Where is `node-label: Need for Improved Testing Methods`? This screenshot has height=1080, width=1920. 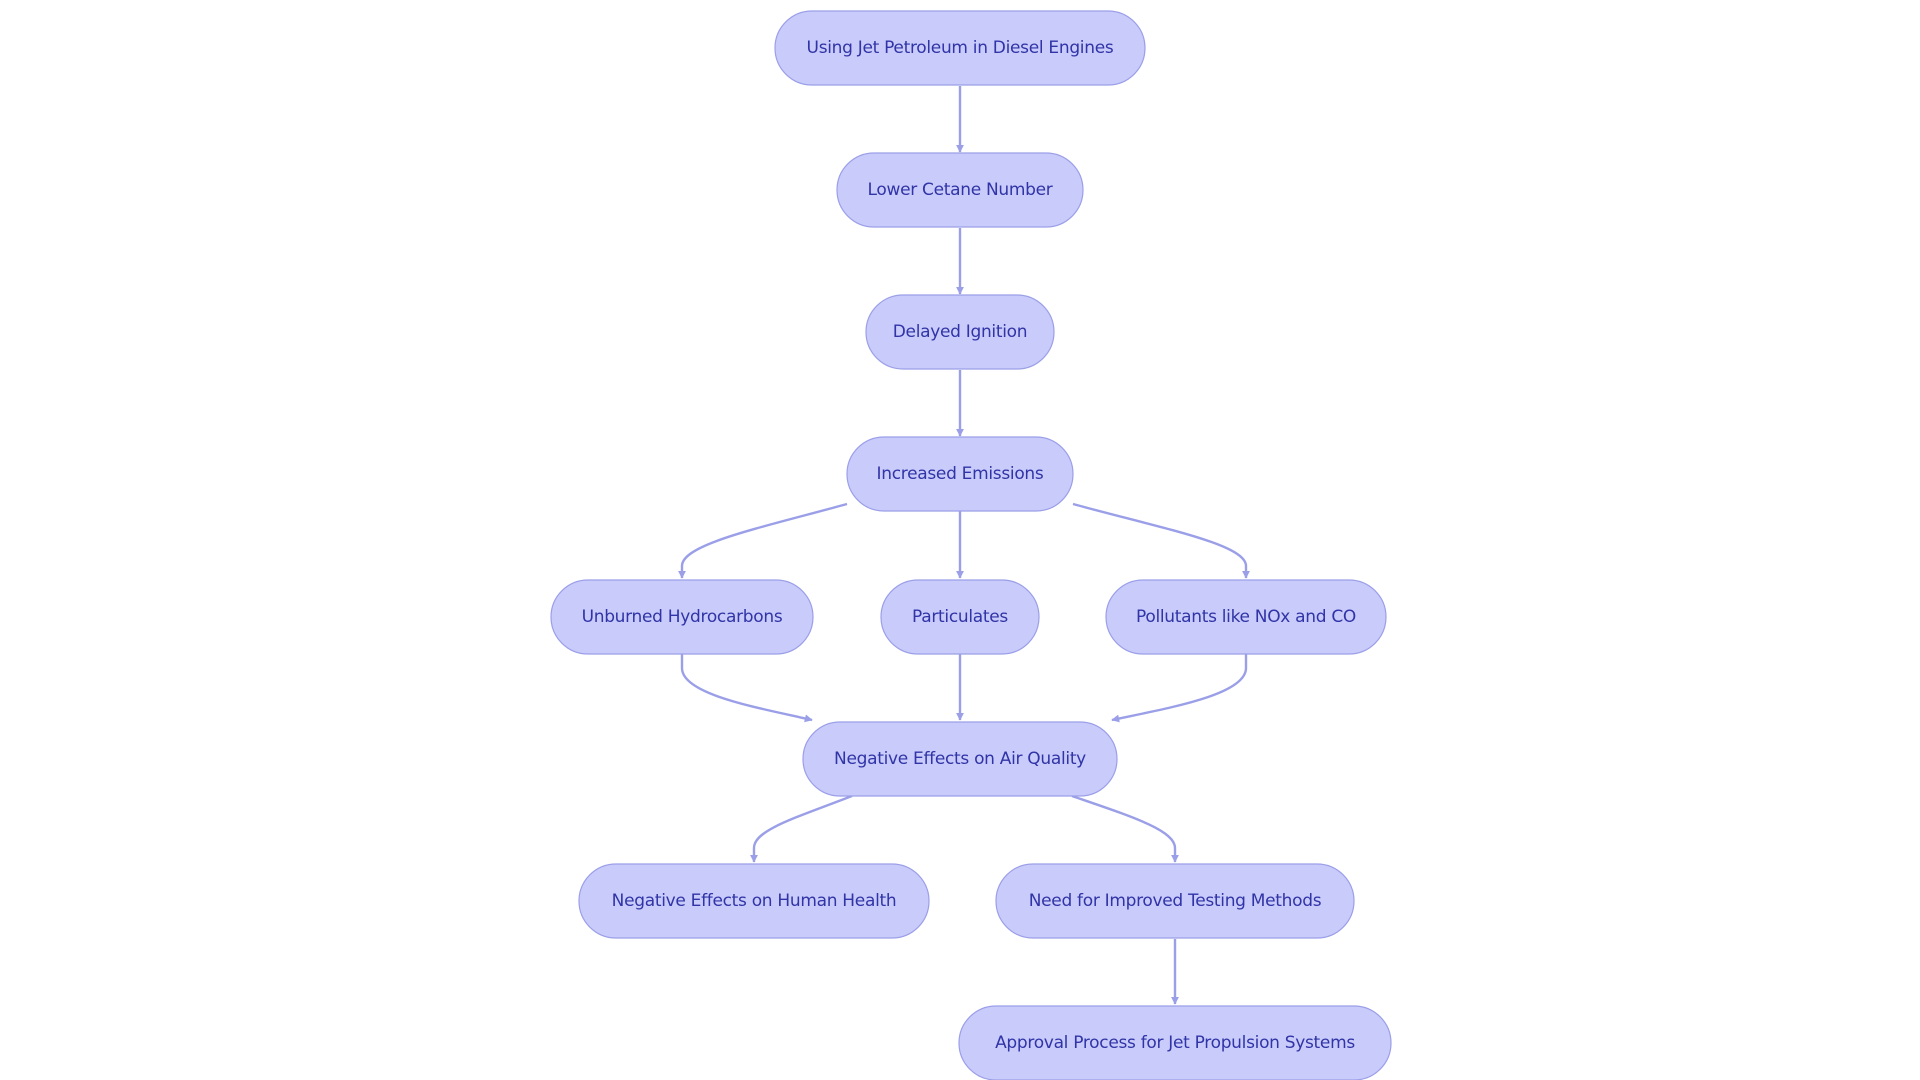
node-label: Need for Improved Testing Methods is located at coordinates (1175, 901).